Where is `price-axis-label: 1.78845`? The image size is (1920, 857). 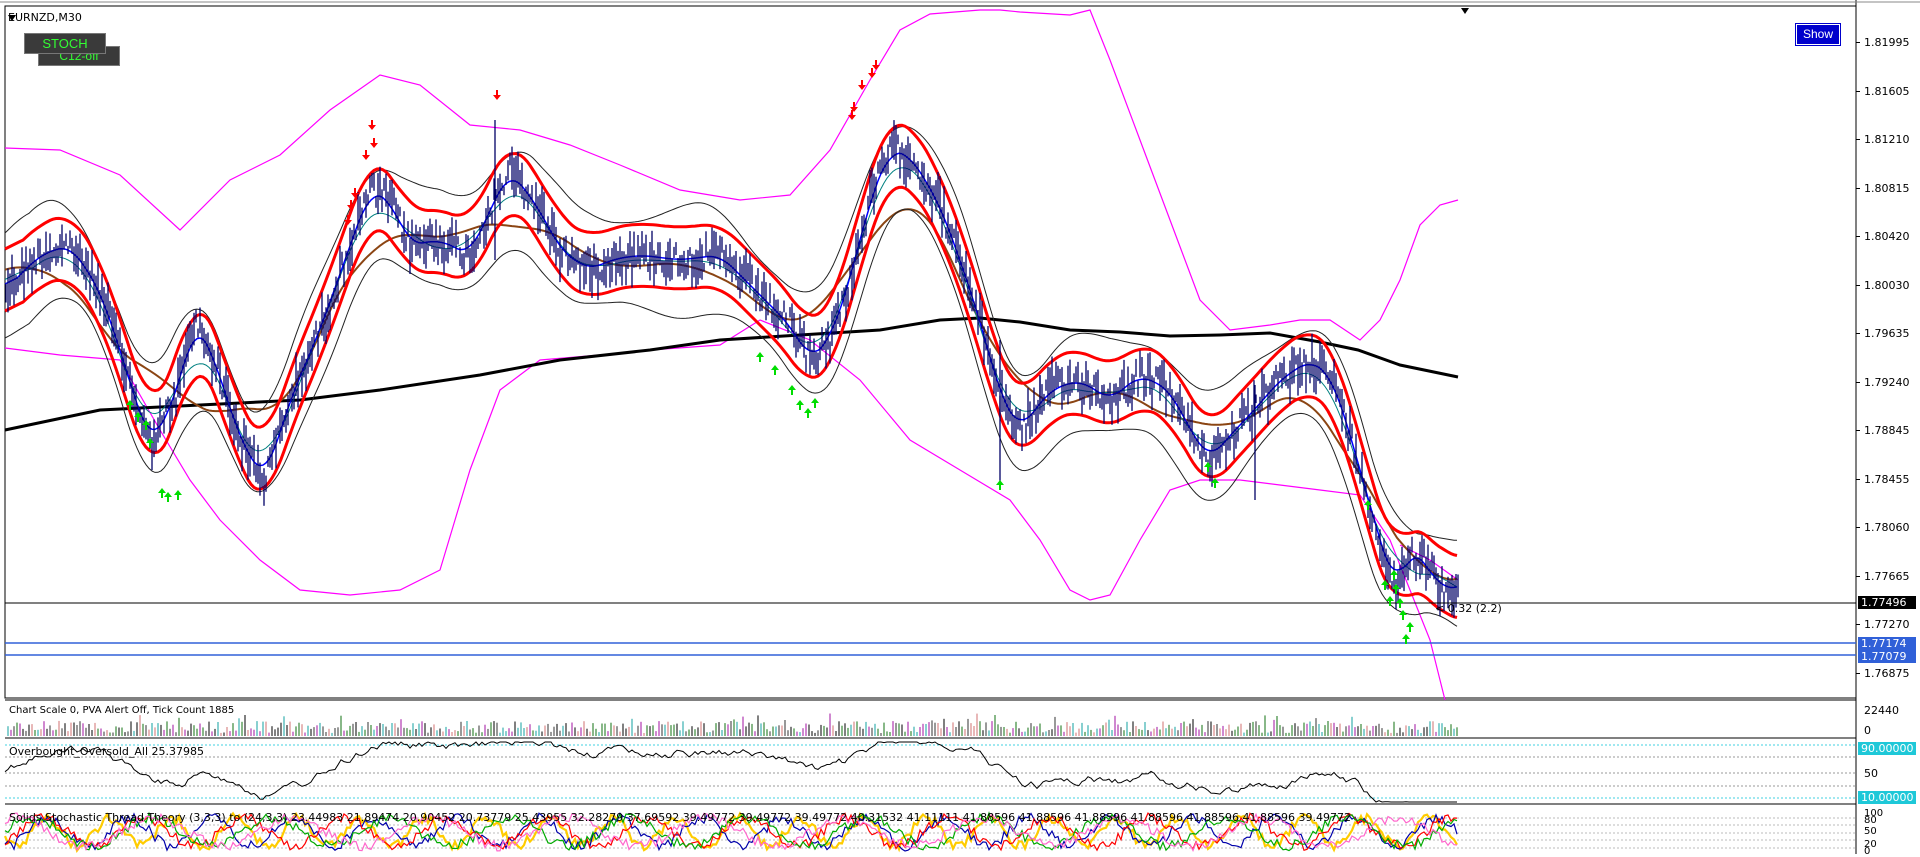 price-axis-label: 1.78845 is located at coordinates (1887, 430).